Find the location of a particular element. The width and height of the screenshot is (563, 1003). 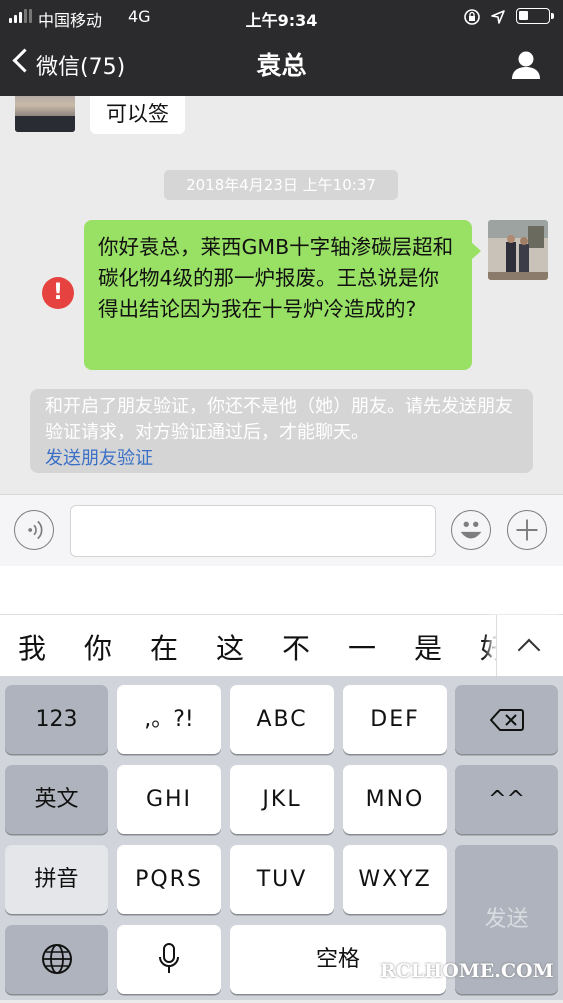

globe-key is located at coordinates (56, 959).